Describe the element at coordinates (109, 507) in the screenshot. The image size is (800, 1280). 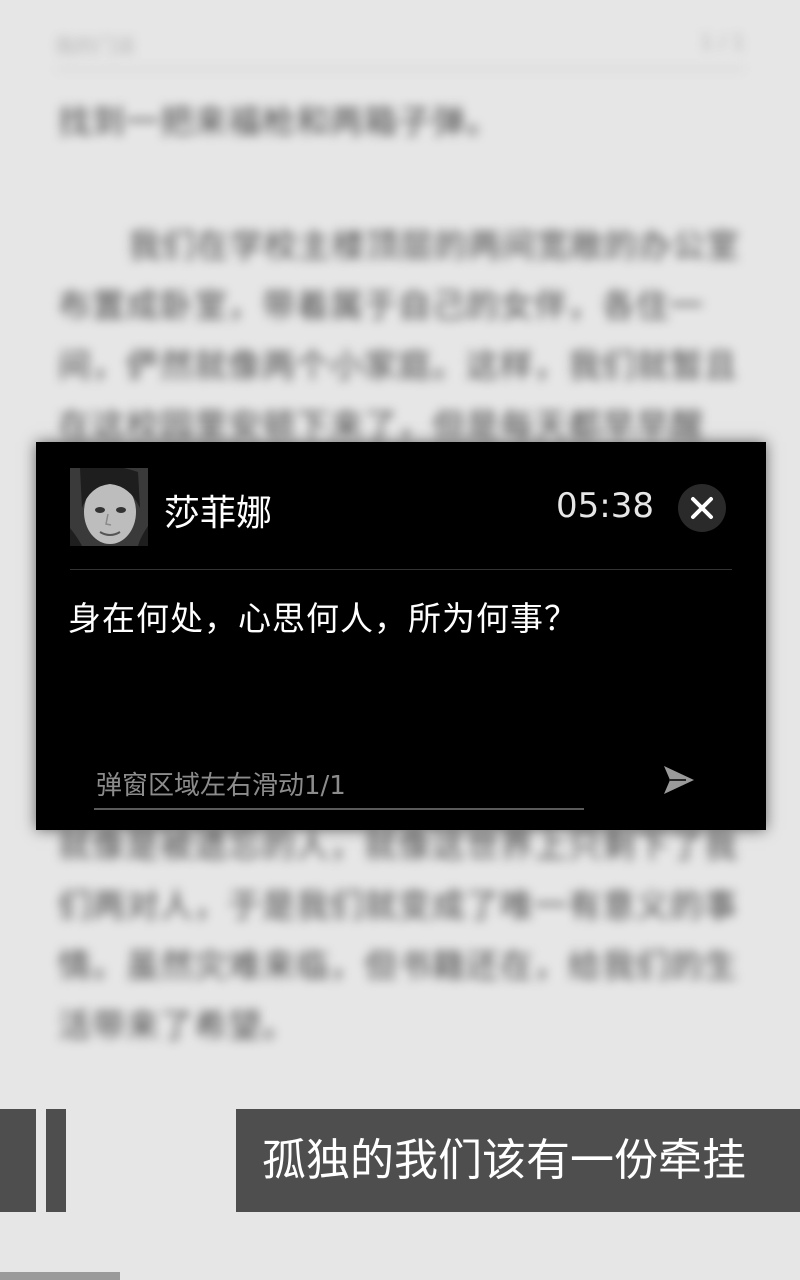
I see `avatar` at that location.